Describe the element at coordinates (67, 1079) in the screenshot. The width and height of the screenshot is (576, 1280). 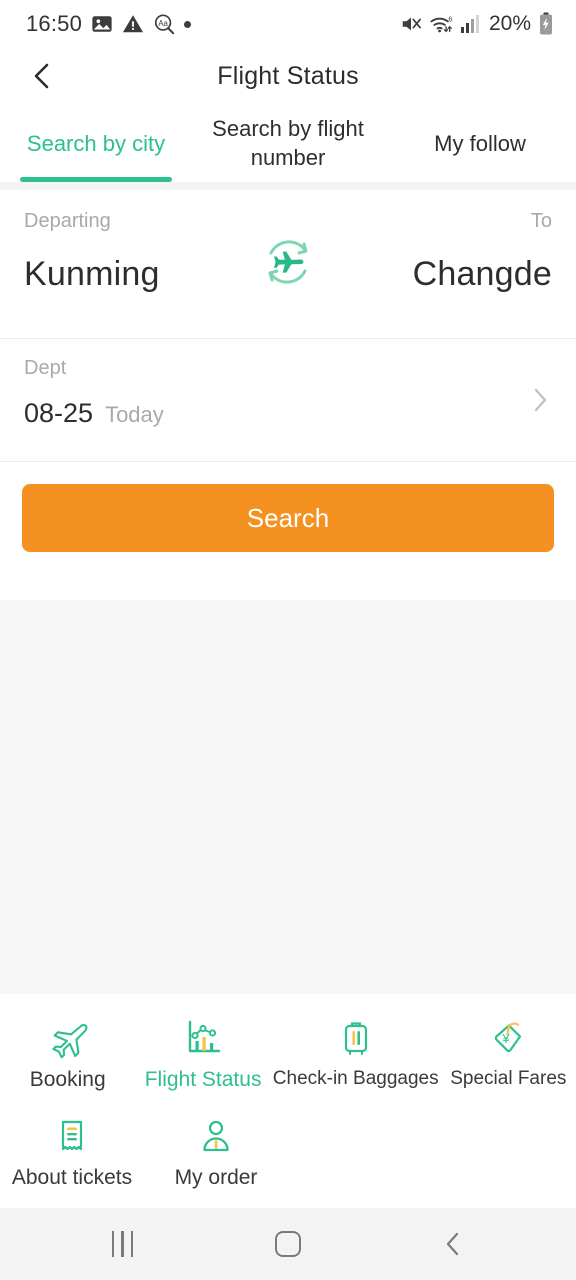
I see `menu-label: Booking` at that location.